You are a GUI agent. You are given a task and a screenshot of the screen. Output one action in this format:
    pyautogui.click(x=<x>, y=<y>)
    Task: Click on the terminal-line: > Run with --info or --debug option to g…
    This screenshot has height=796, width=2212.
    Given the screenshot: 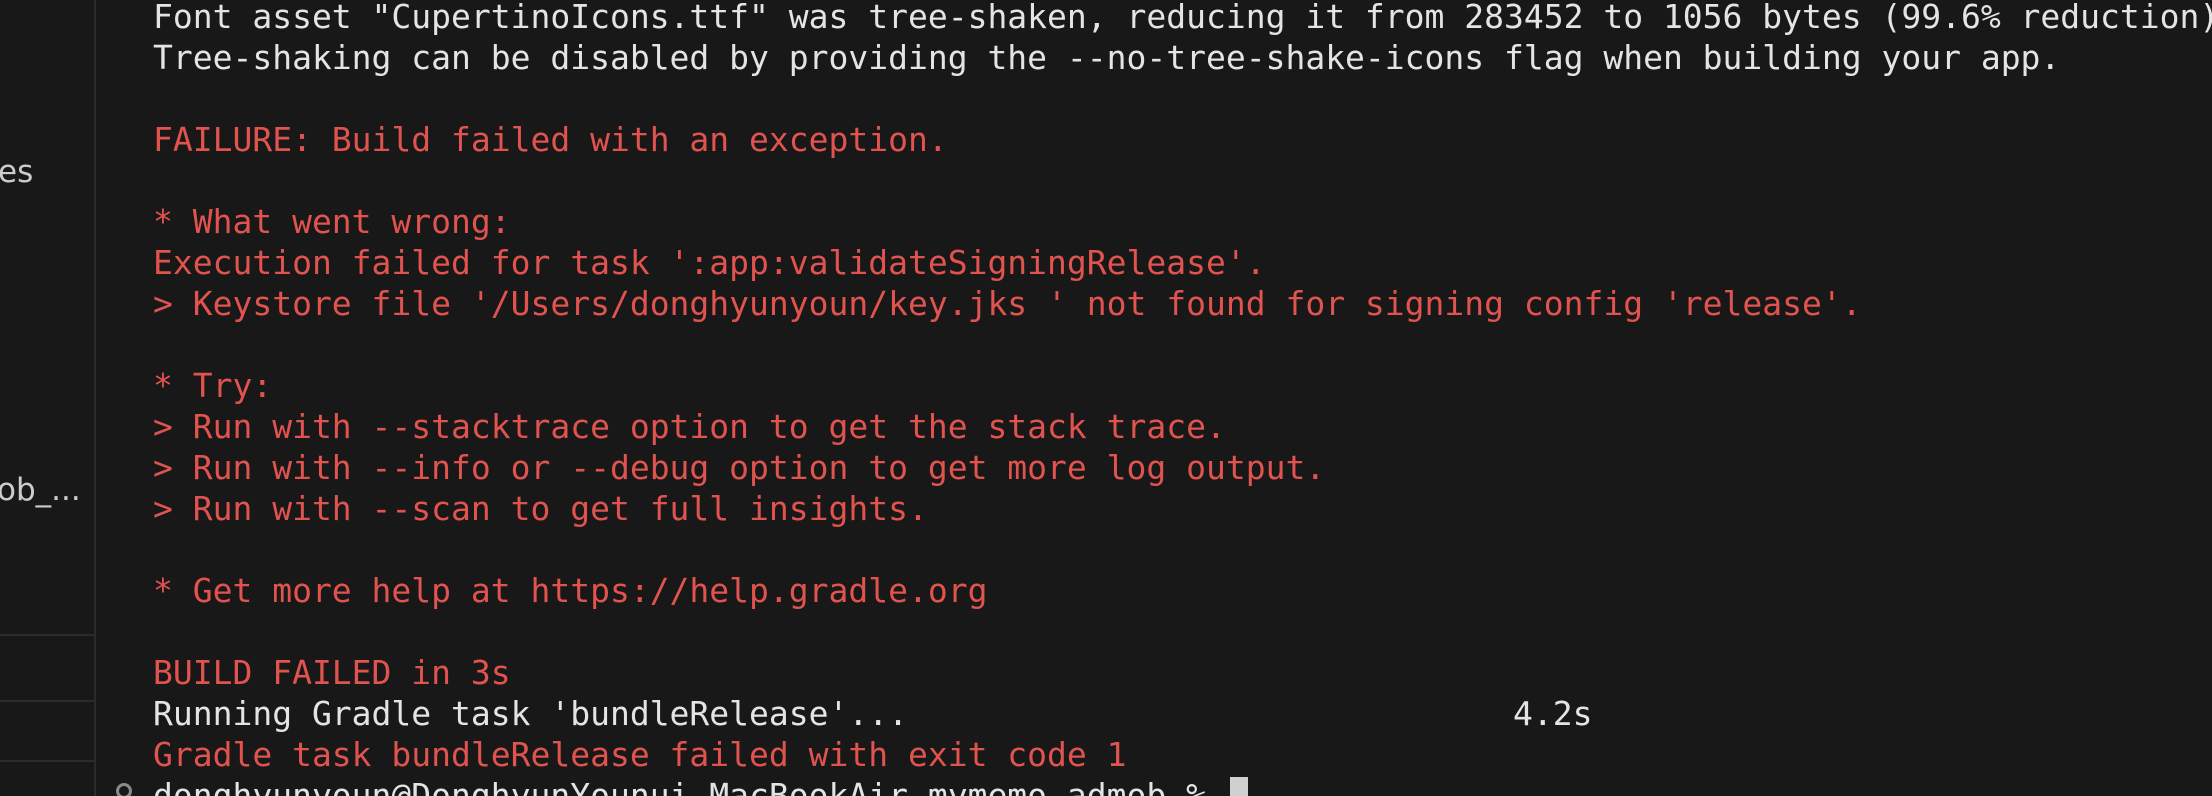 What is the action you would take?
    pyautogui.click(x=739, y=467)
    